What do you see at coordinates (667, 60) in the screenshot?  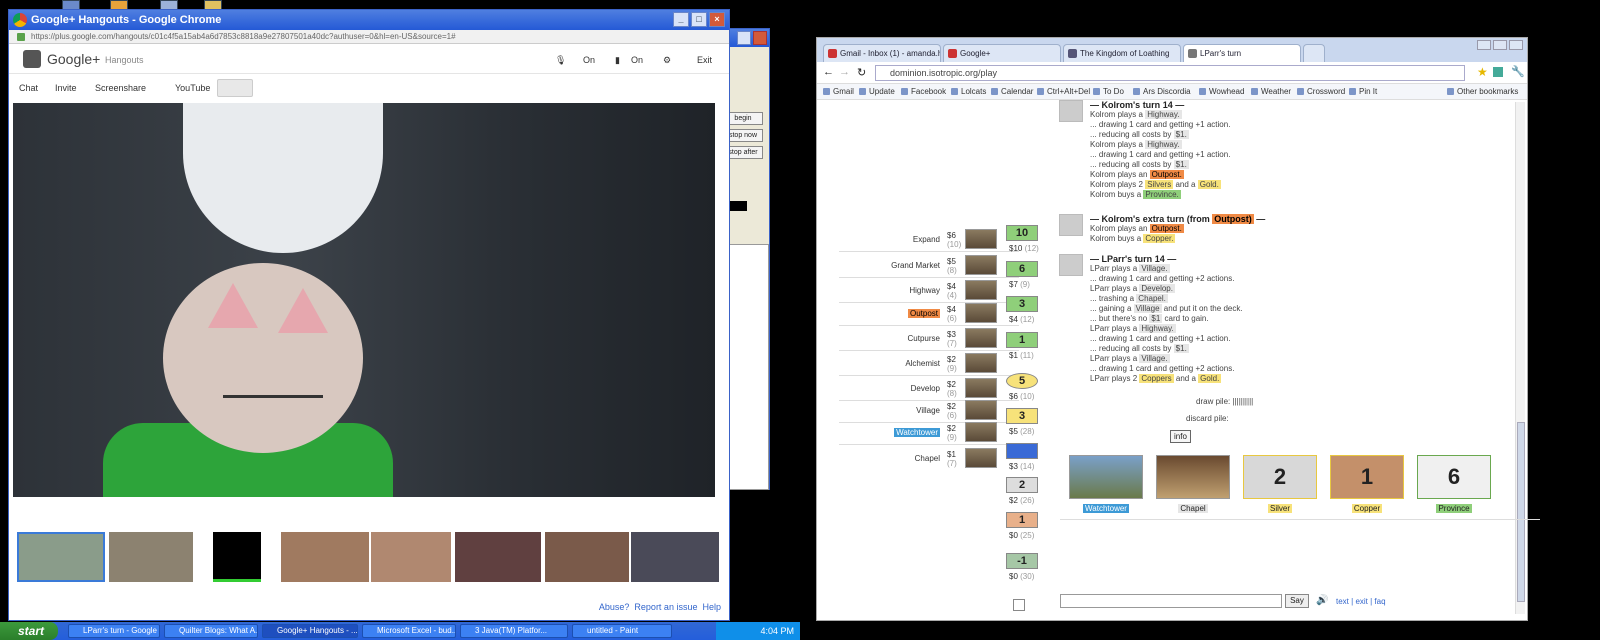 I see `gear-icon: ⚙` at bounding box center [667, 60].